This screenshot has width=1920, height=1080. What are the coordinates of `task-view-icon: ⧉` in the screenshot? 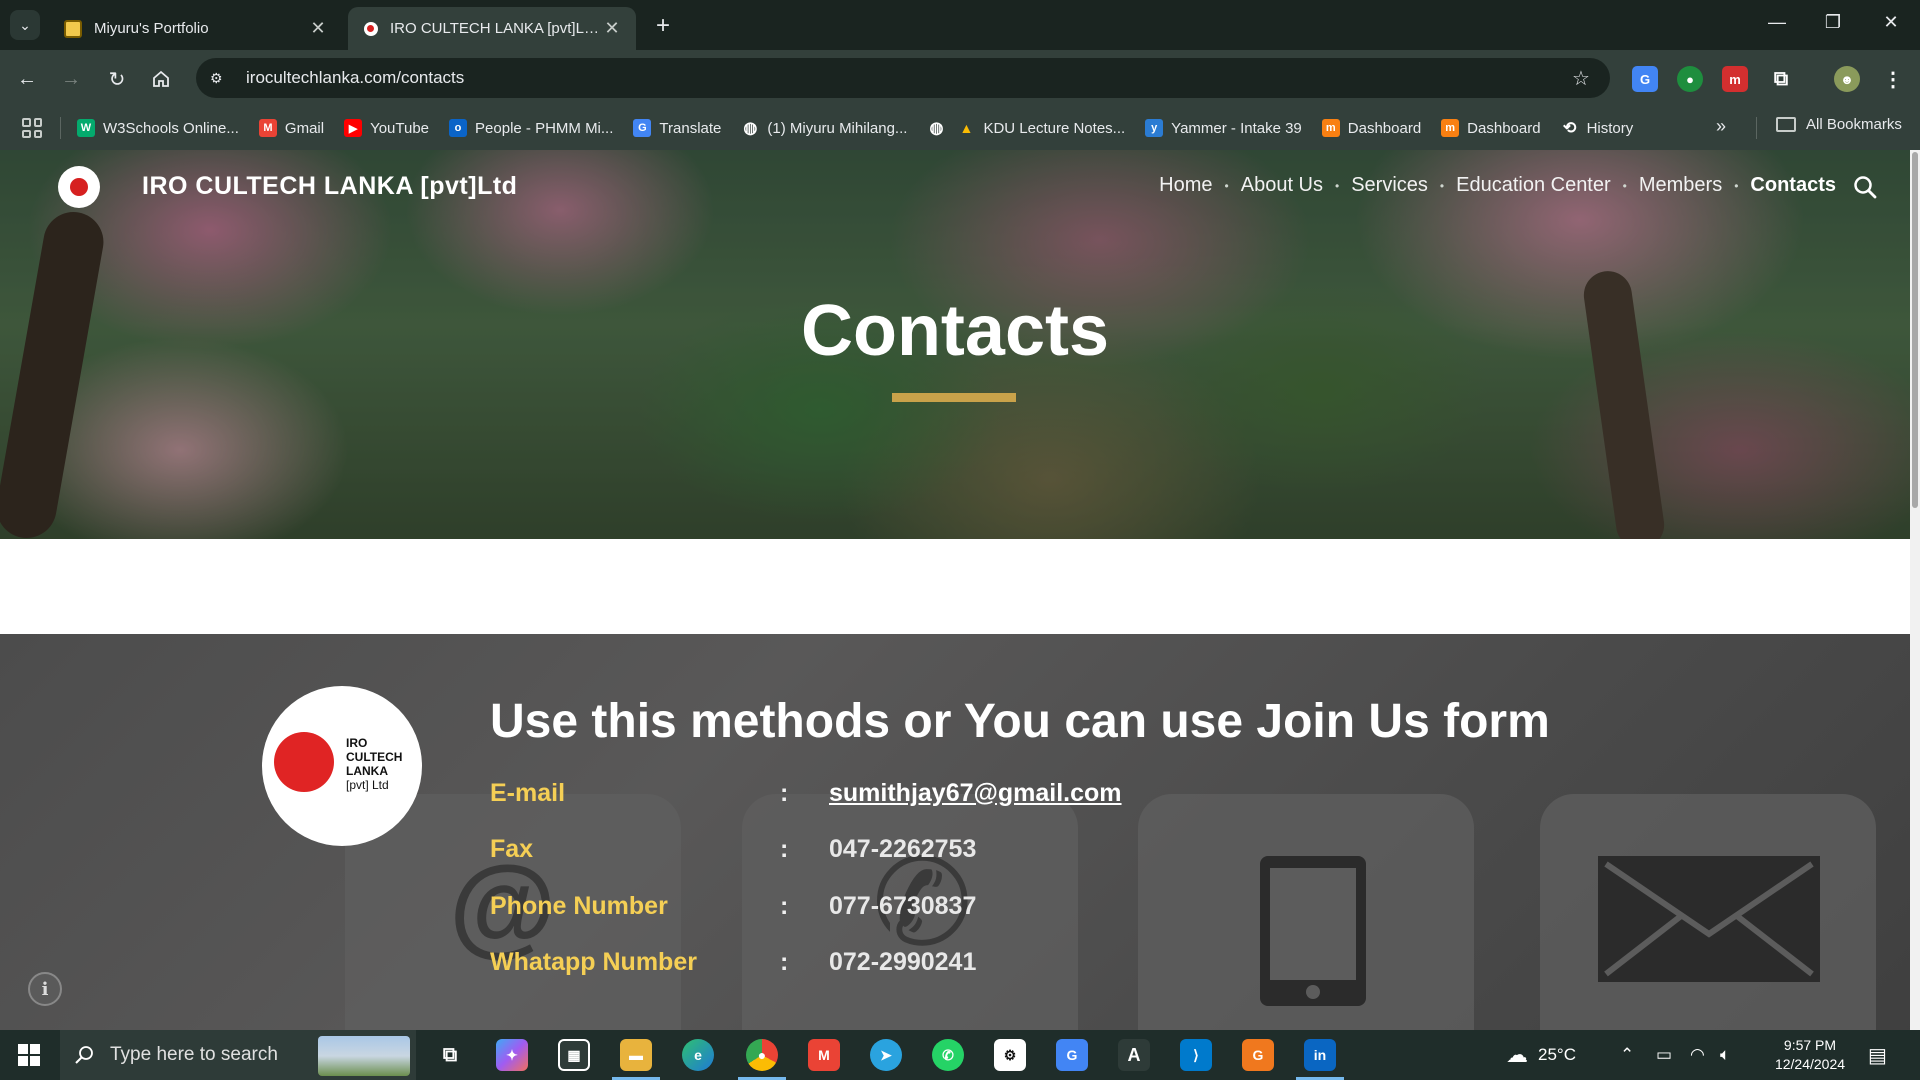 It's located at (450, 1055).